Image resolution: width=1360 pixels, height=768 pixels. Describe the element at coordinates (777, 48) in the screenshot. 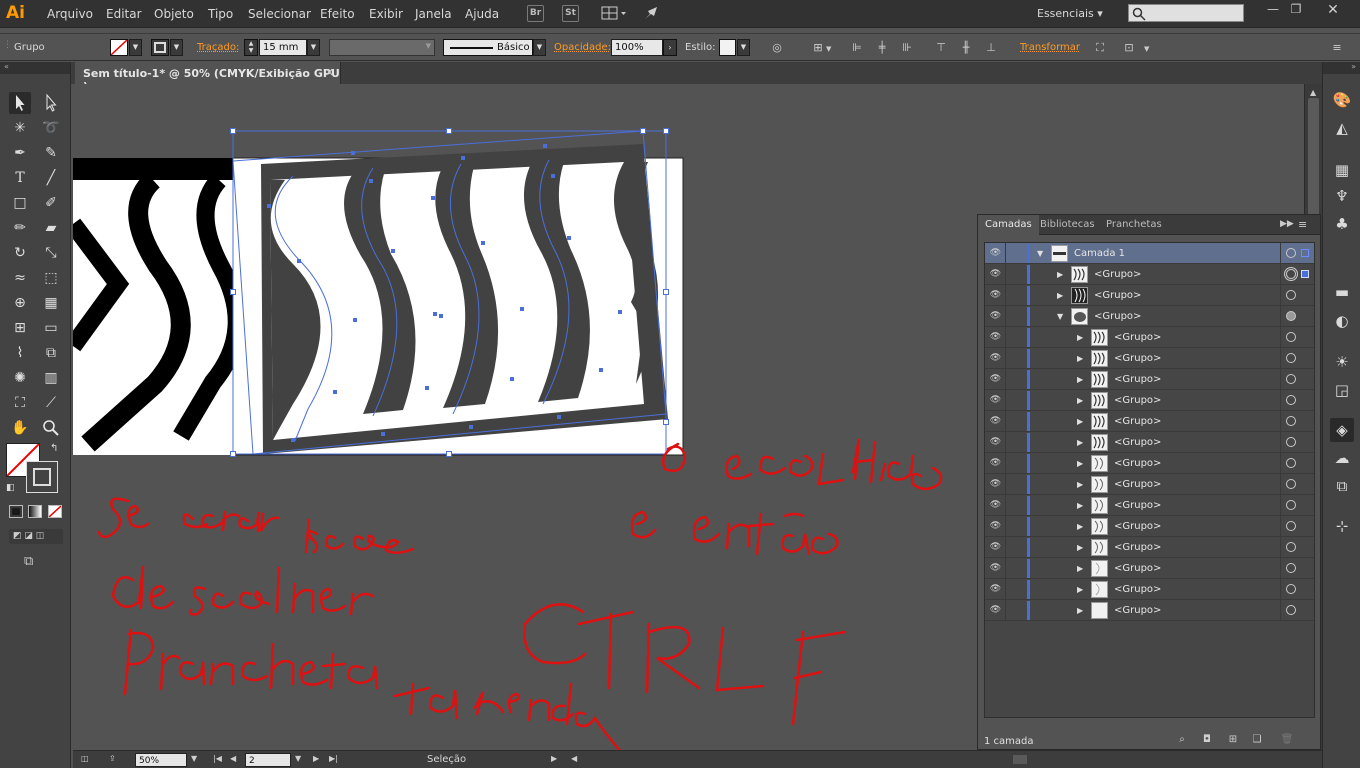

I see `recolor-artwork-icon: ◎` at that location.